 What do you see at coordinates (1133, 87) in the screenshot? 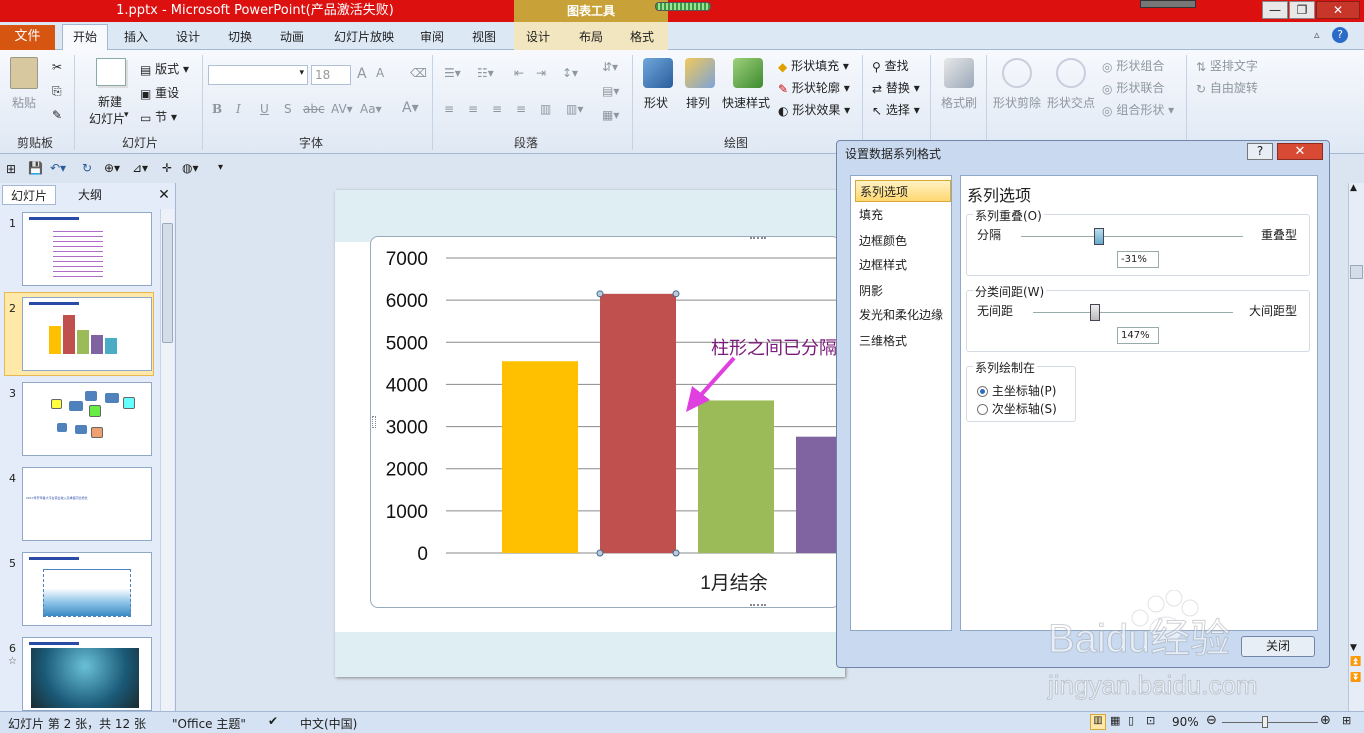
I see `shape-union-button: ◎ 形状联合` at bounding box center [1133, 87].